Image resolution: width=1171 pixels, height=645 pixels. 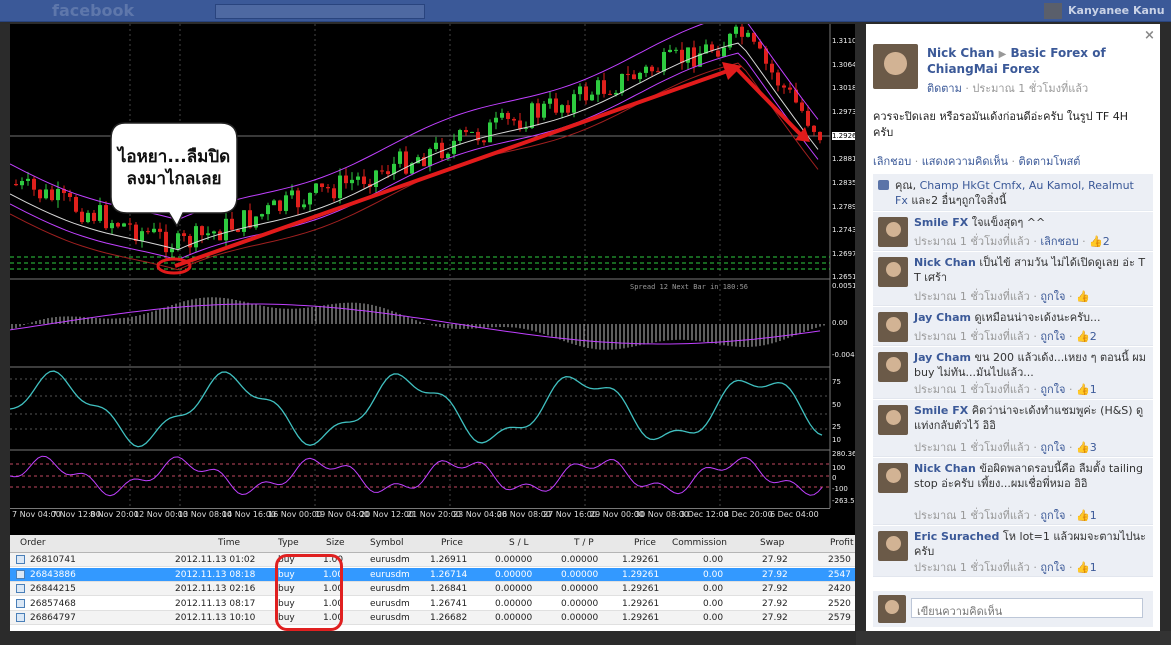 I want to click on likes-suffix: และ2 อื่นๆถูกใจสิ่งนี้, so click(x=958, y=200).